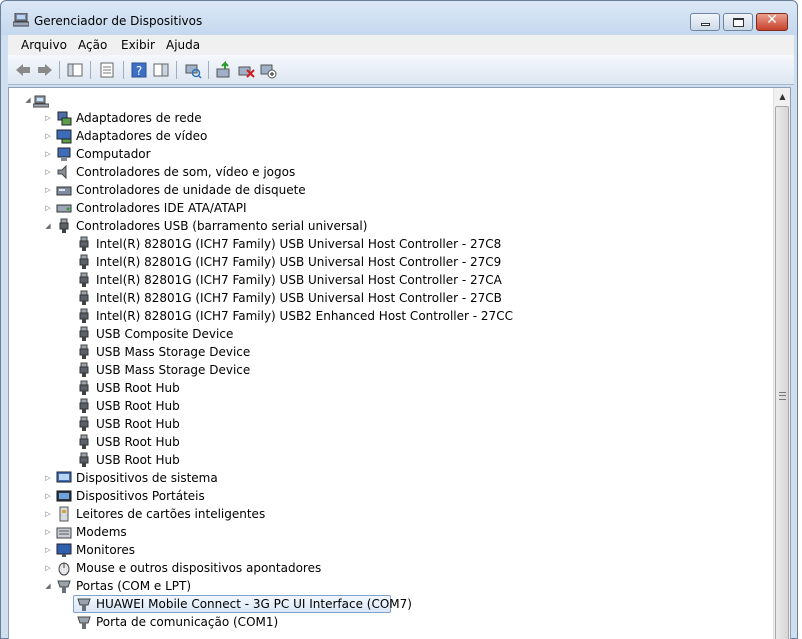 The height and width of the screenshot is (639, 802). What do you see at coordinates (101, 532) in the screenshot?
I see `tree-item-label: Modems` at bounding box center [101, 532].